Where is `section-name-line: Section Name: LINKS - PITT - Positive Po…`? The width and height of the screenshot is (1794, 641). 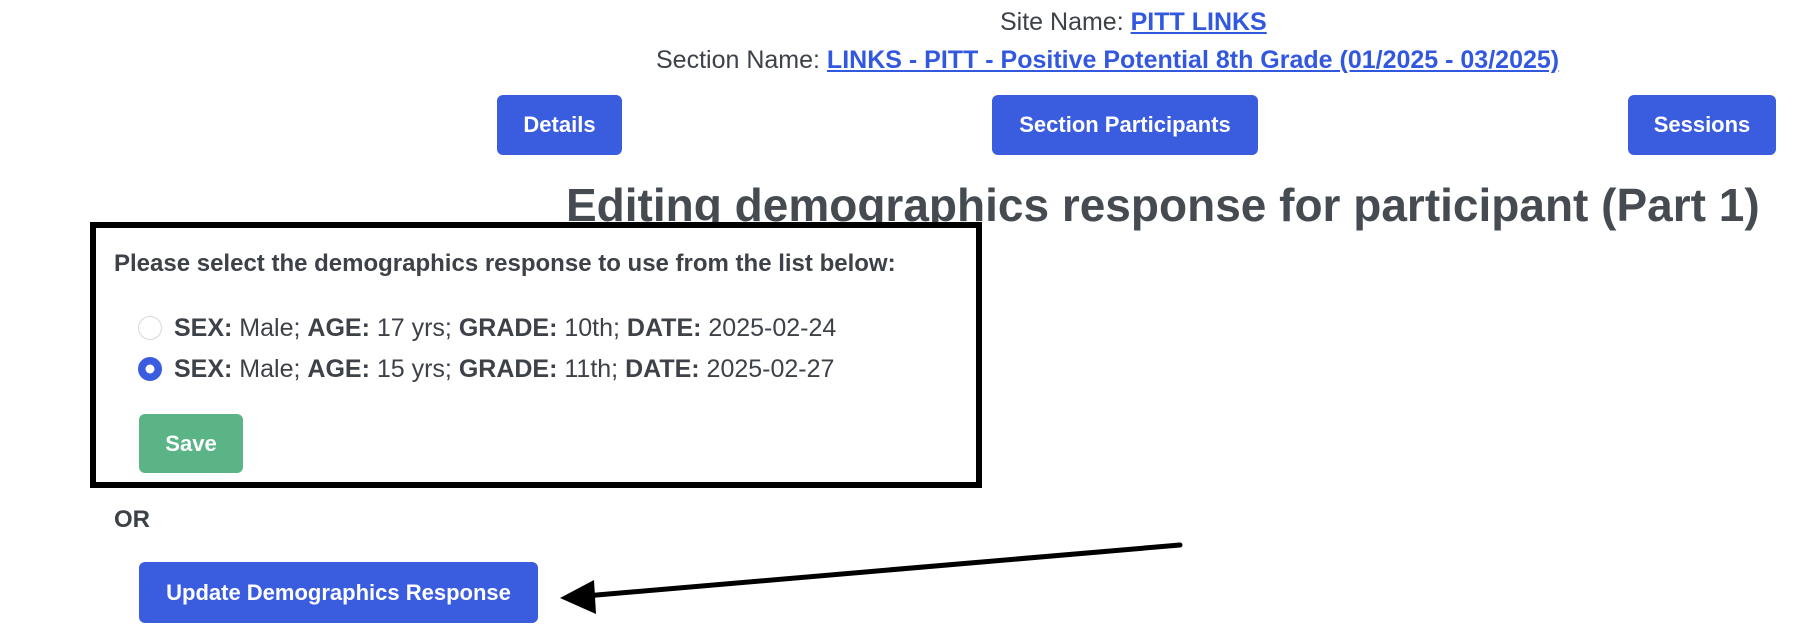 section-name-line: Section Name: LINKS - PITT - Positive Po… is located at coordinates (1107, 60).